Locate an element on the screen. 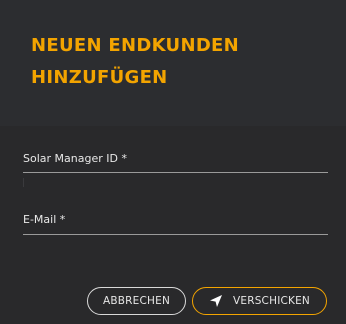 The width and height of the screenshot is (346, 324). dialog-title-line-2: HINZUFÜGEN is located at coordinates (99, 77).